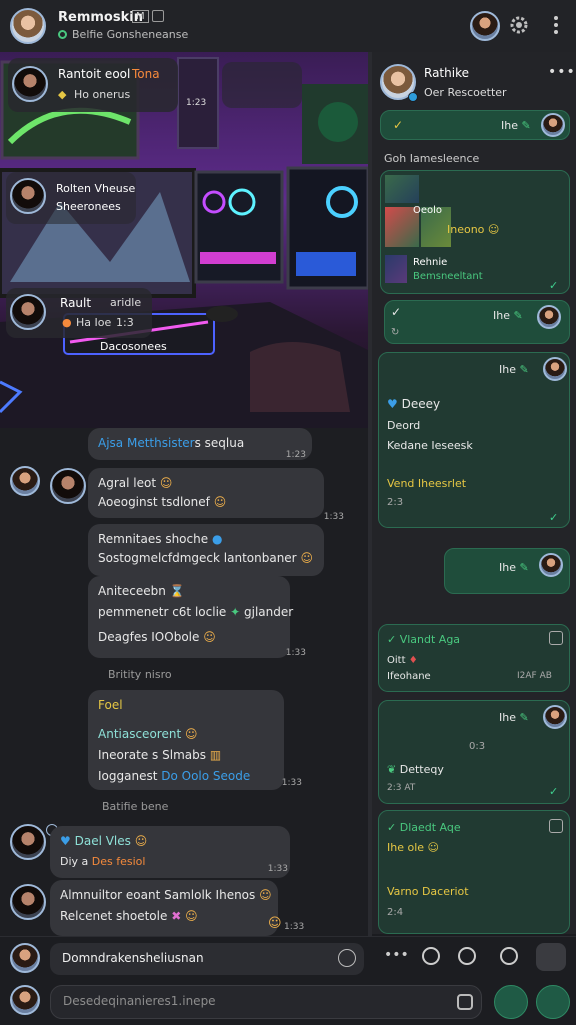 The height and width of the screenshot is (1025, 576). What do you see at coordinates (477, 322) in the screenshot?
I see `status-bubble: ✓ Ihe ✎ ↻` at bounding box center [477, 322].